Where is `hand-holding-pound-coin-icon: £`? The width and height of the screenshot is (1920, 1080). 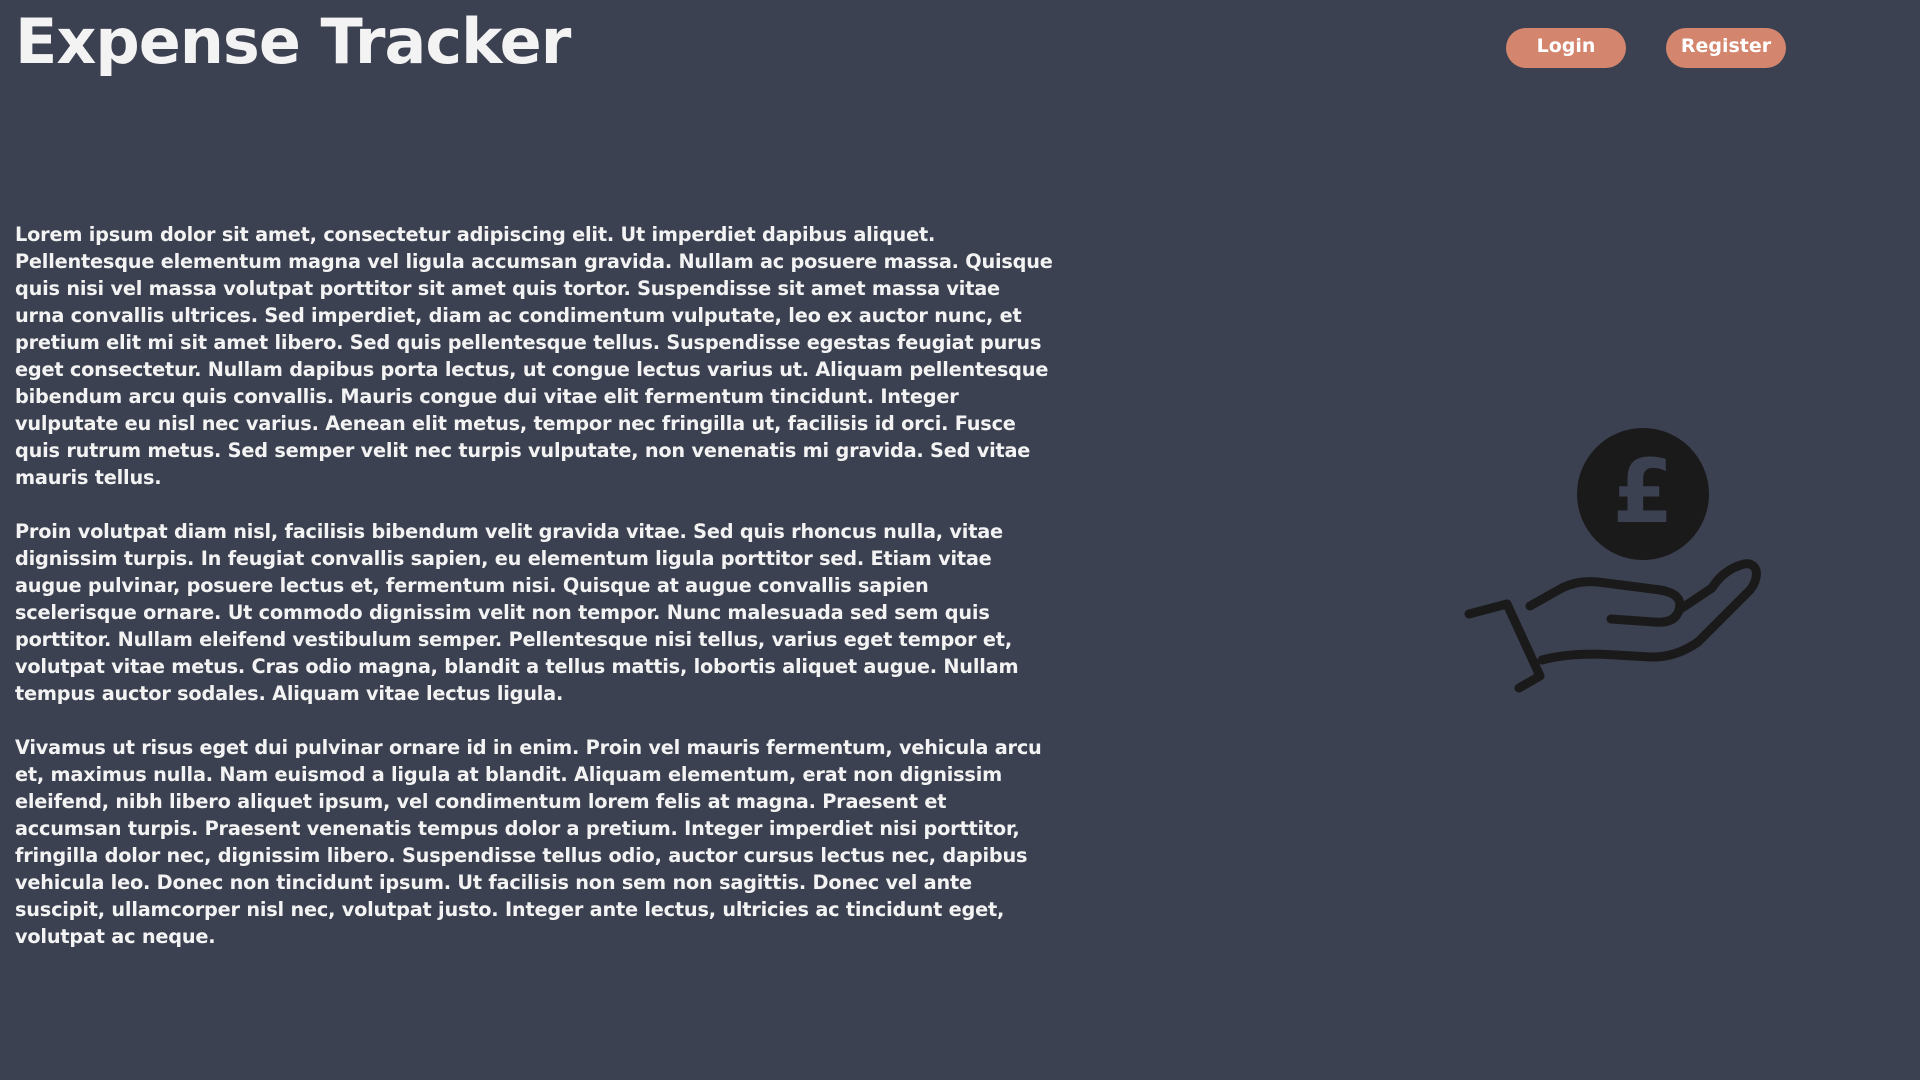
hand-holding-pound-coin-icon: £ is located at coordinates (1612, 560).